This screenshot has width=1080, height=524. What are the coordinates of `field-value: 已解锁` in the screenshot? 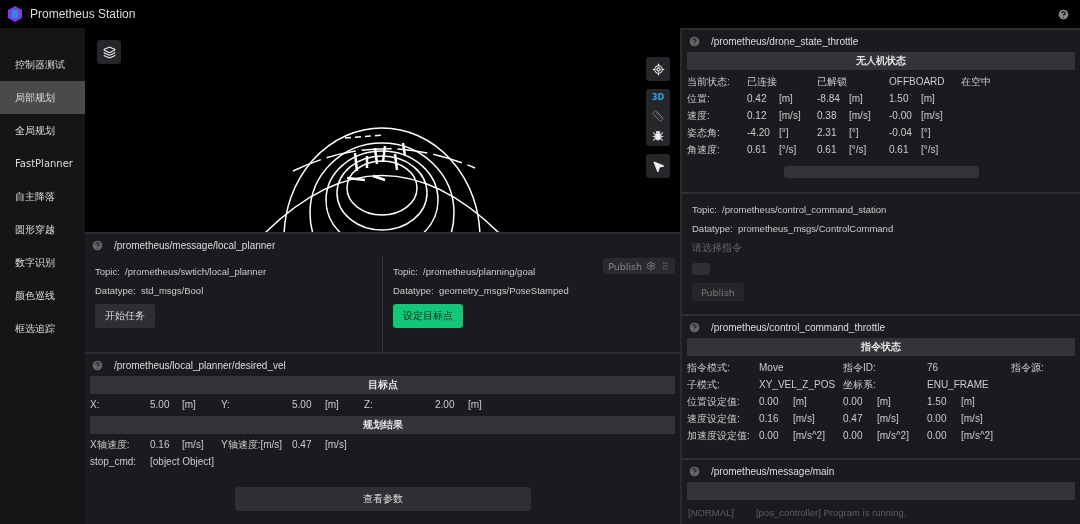 It's located at (832, 81).